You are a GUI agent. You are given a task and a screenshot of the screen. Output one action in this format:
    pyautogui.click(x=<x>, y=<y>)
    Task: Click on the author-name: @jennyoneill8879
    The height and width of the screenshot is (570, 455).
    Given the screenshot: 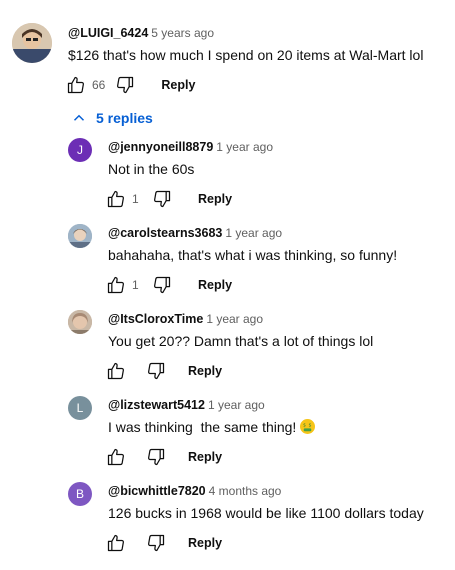 What is the action you would take?
    pyautogui.click(x=160, y=147)
    